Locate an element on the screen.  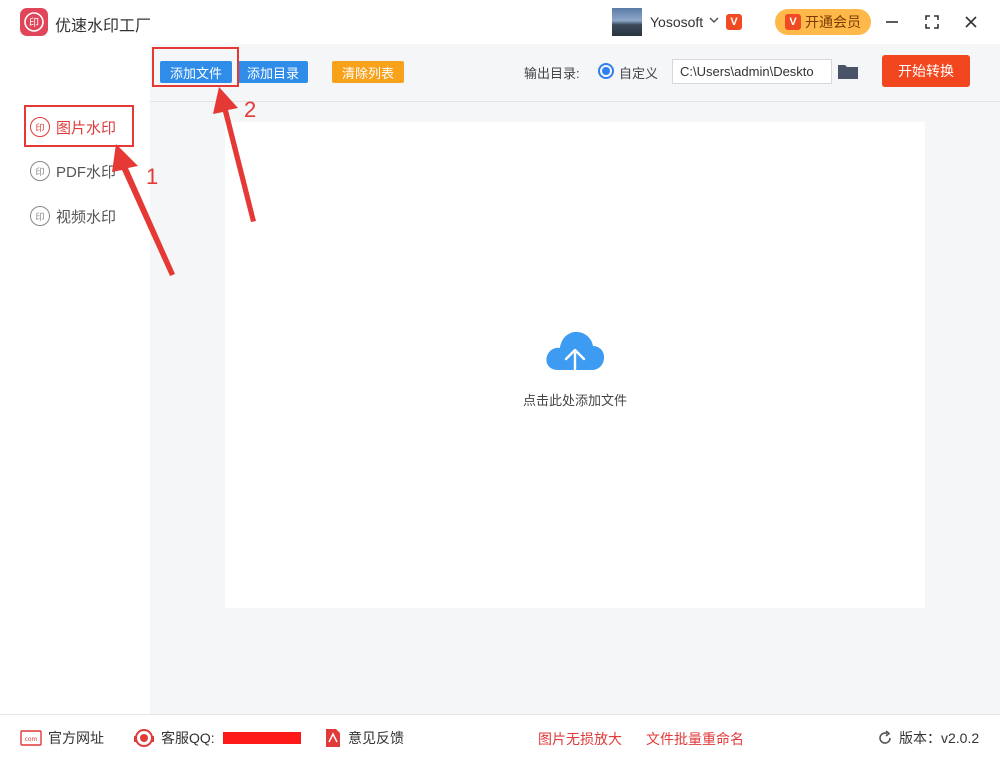
cloud-upload-icon is located at coordinates (575, 354).